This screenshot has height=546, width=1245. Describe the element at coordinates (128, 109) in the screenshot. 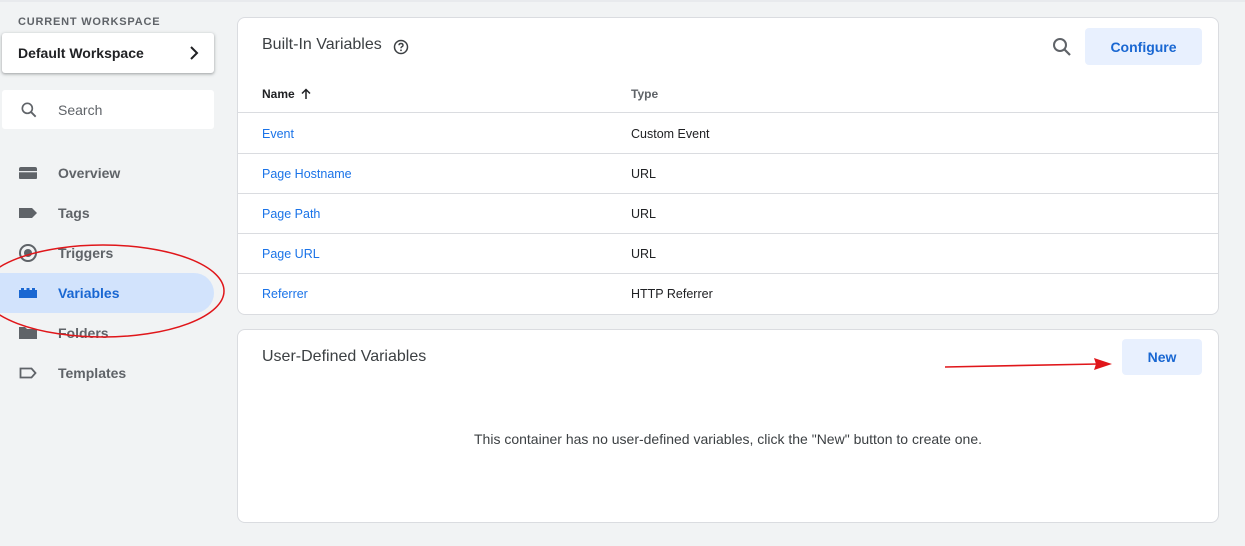

I see `search-input` at that location.